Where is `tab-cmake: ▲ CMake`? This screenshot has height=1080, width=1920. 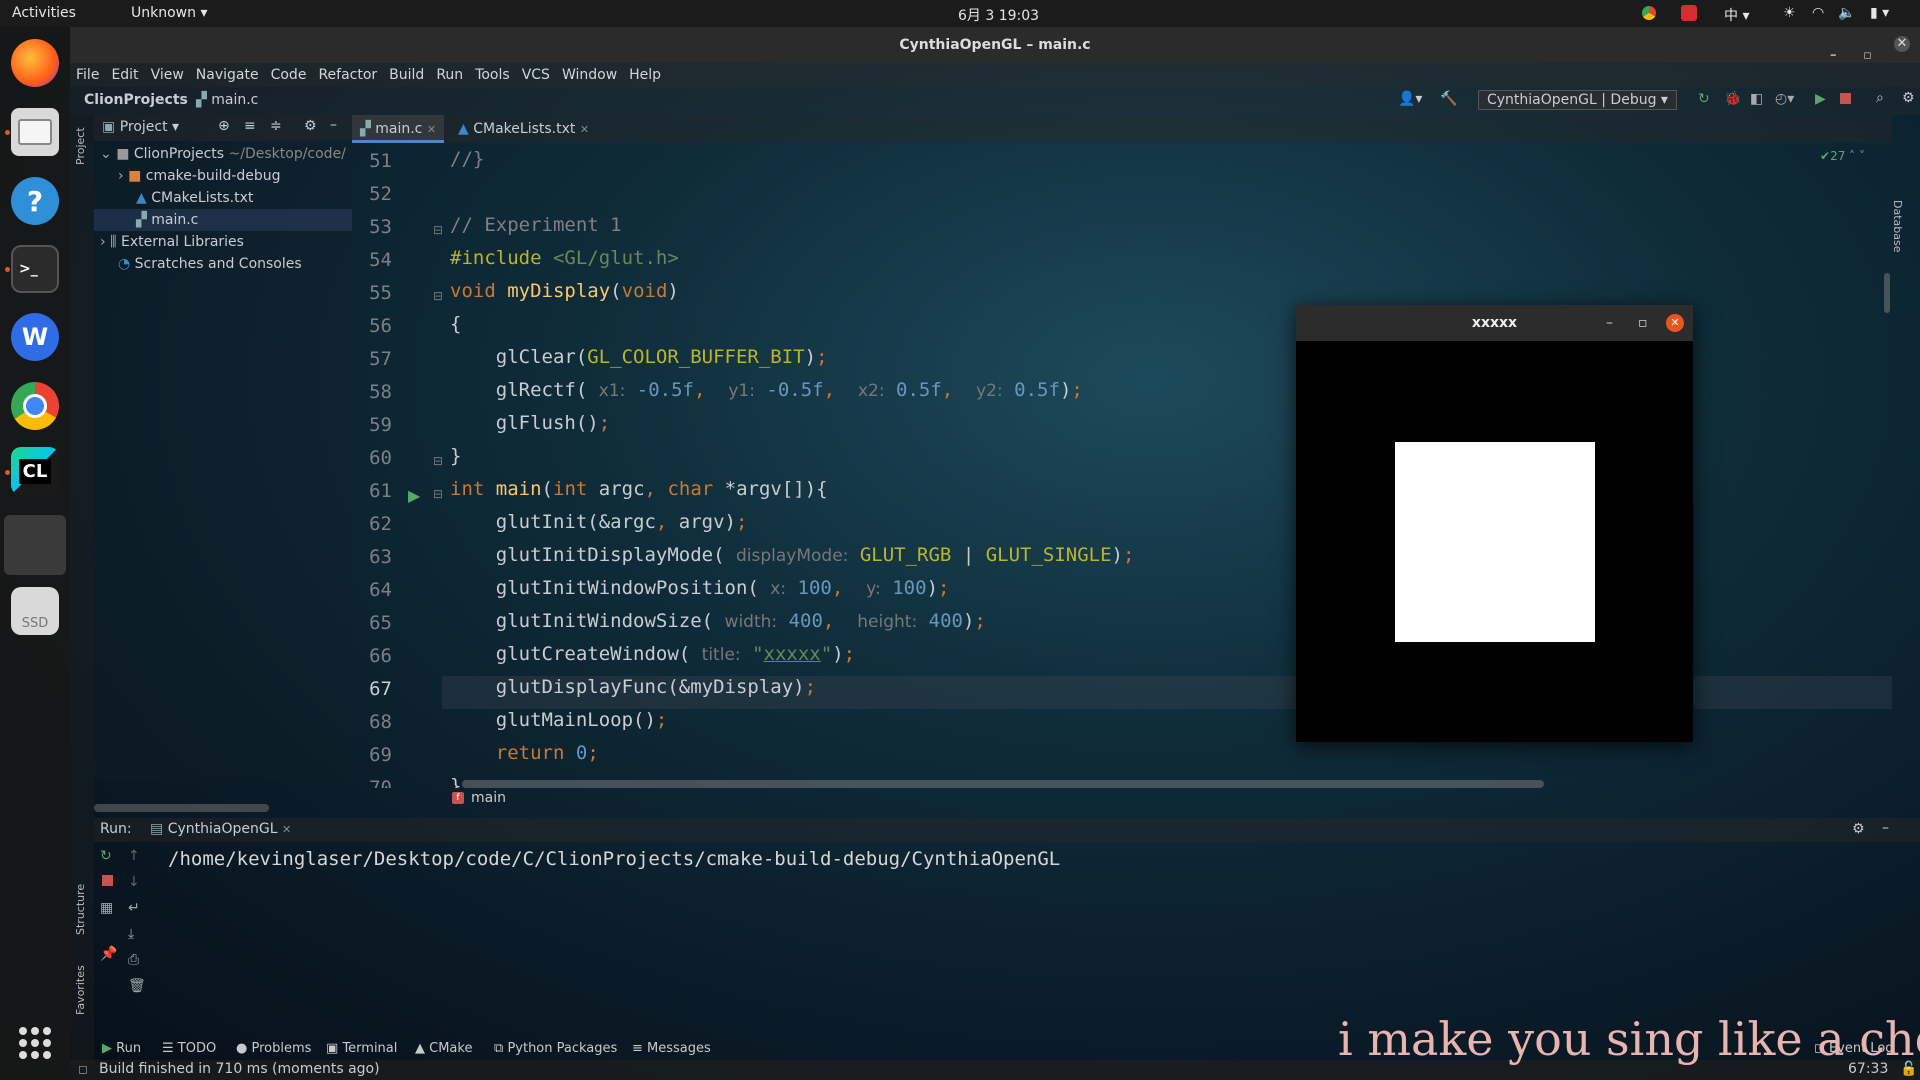
tab-cmake: ▲ CMake is located at coordinates (443, 1048).